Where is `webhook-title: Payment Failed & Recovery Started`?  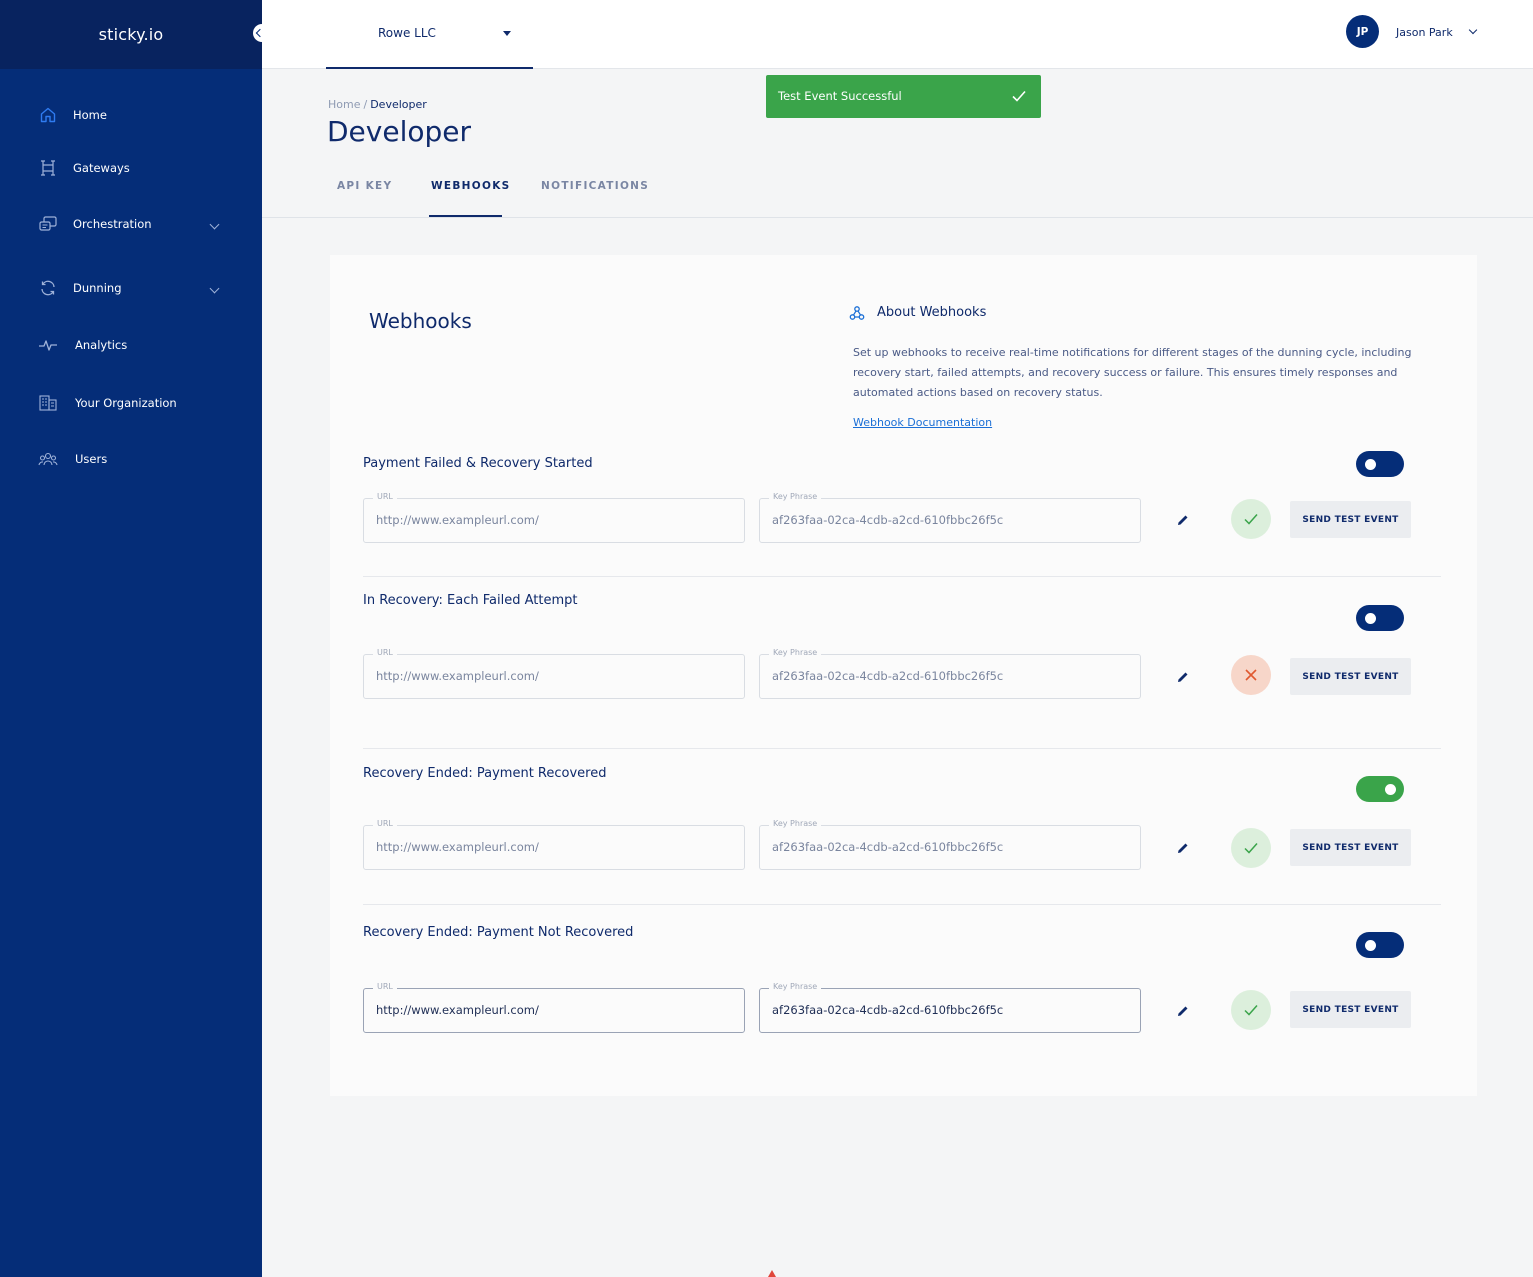 webhook-title: Payment Failed & Recovery Started is located at coordinates (478, 463).